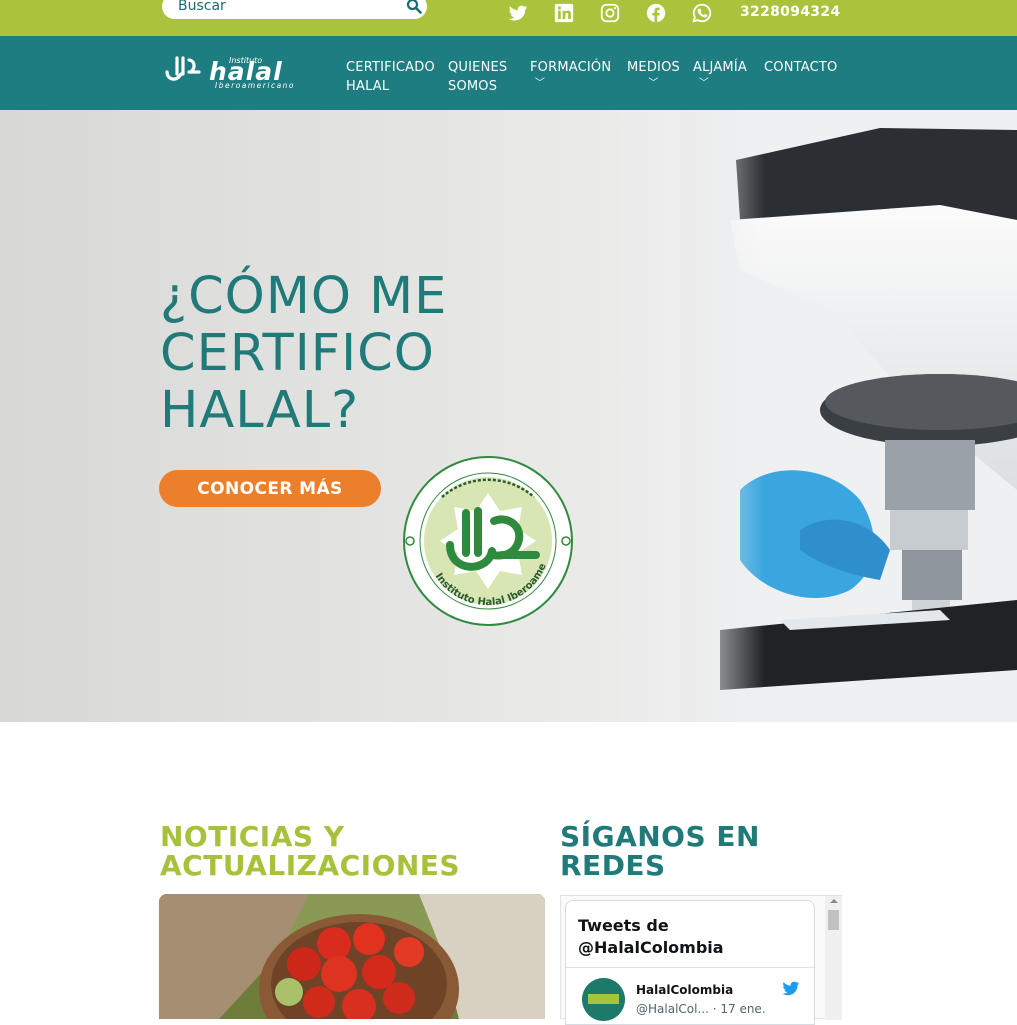  I want to click on tweet-author-name: HalalColombia, so click(684, 990).